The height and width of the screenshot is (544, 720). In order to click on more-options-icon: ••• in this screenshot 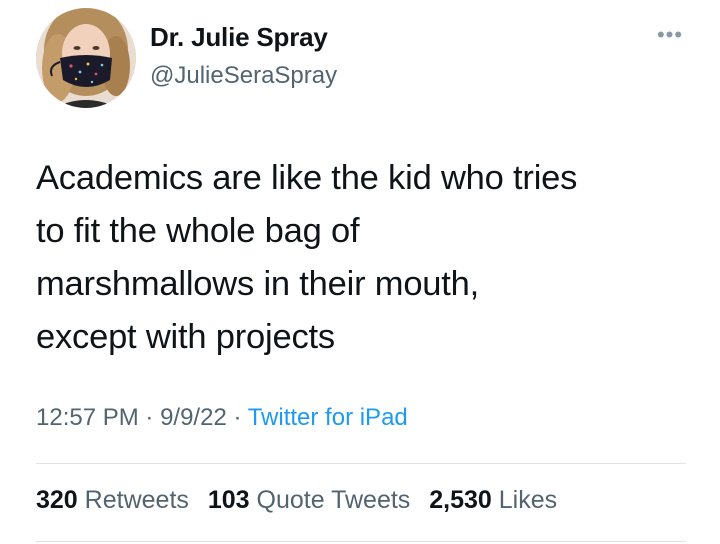, I will do `click(670, 35)`.